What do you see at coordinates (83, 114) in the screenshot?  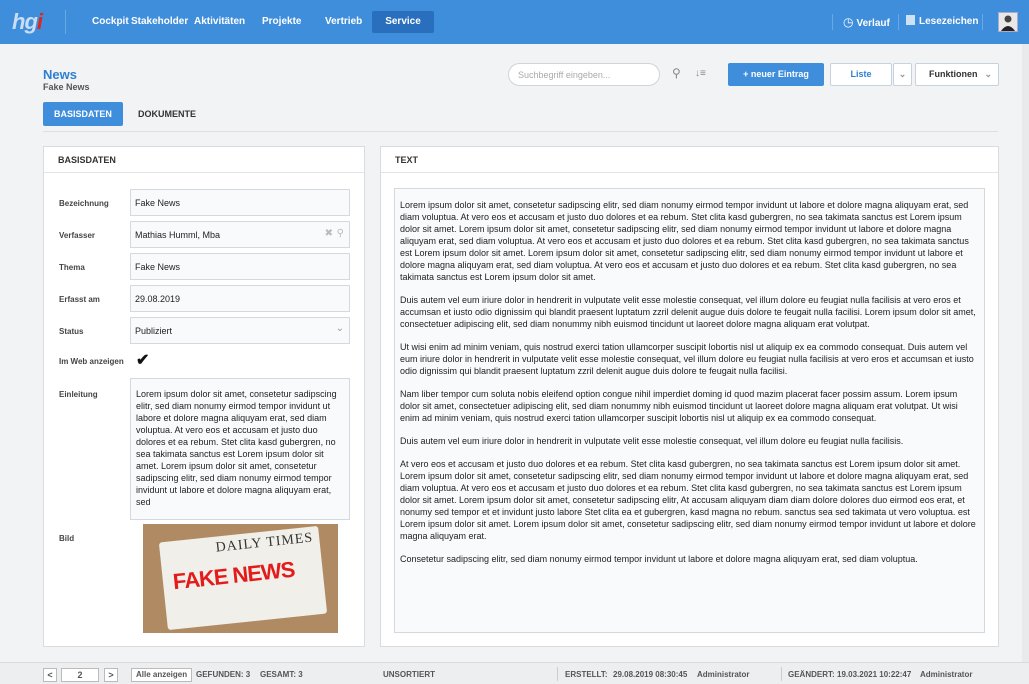 I see `tab-basisdaten: BASISDATEN` at bounding box center [83, 114].